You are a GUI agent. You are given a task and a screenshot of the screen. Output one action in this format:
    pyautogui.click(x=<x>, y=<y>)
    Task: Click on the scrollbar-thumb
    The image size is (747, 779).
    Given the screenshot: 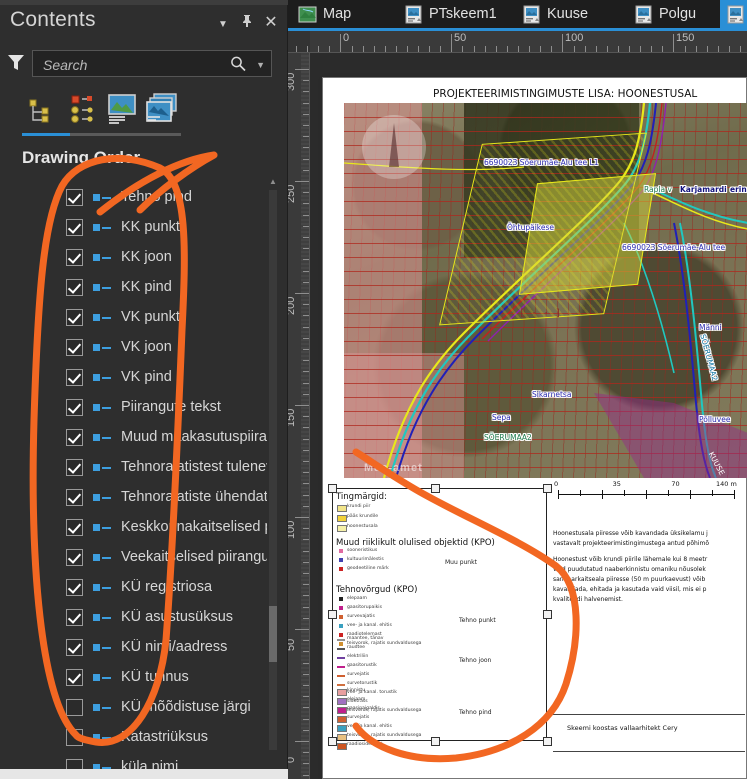 What is the action you would take?
    pyautogui.click(x=273, y=634)
    